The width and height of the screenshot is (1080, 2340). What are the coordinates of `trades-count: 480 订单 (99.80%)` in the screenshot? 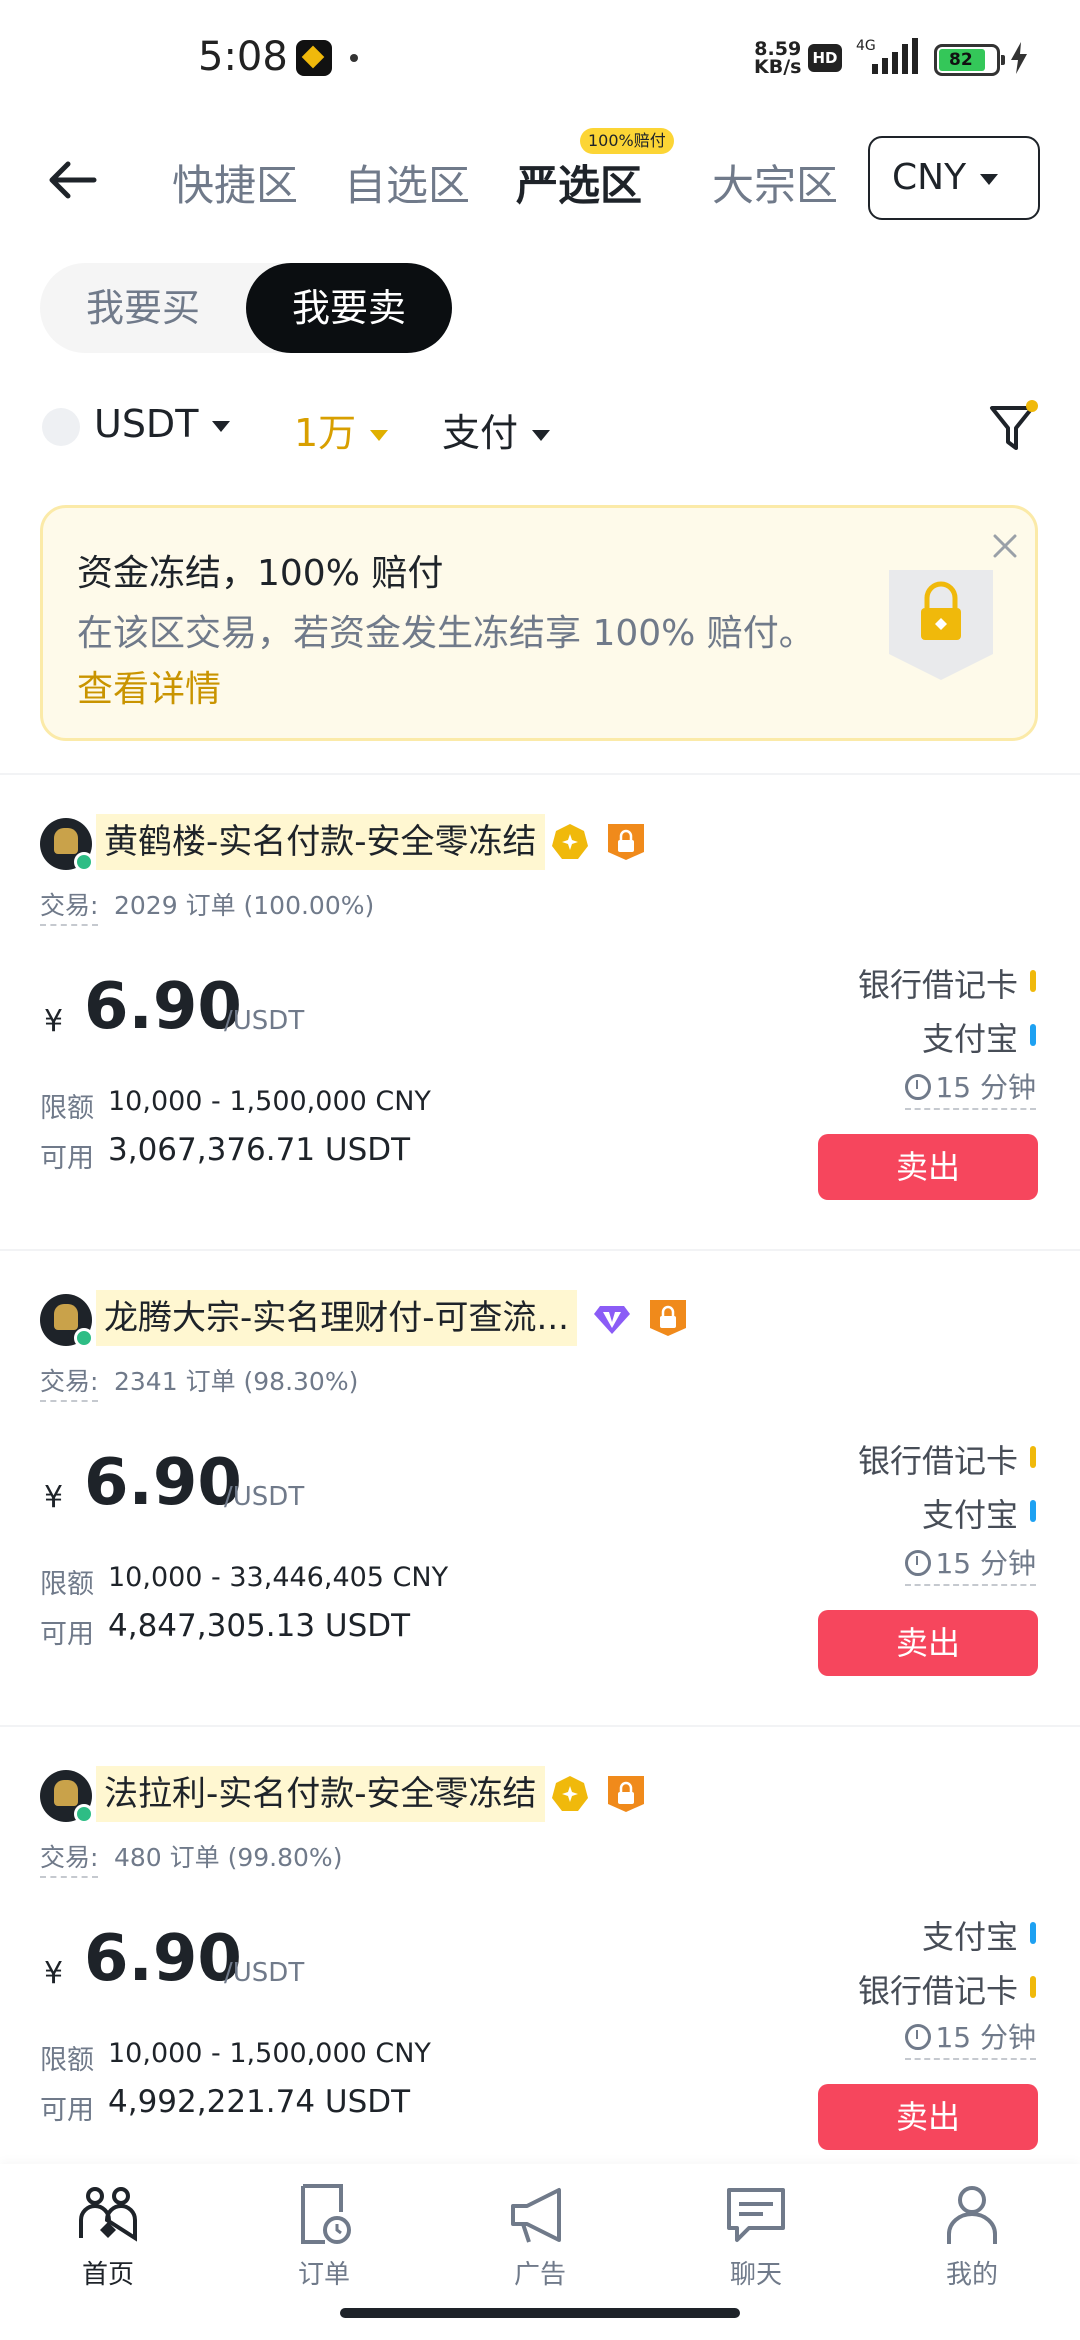 It's located at (228, 1857).